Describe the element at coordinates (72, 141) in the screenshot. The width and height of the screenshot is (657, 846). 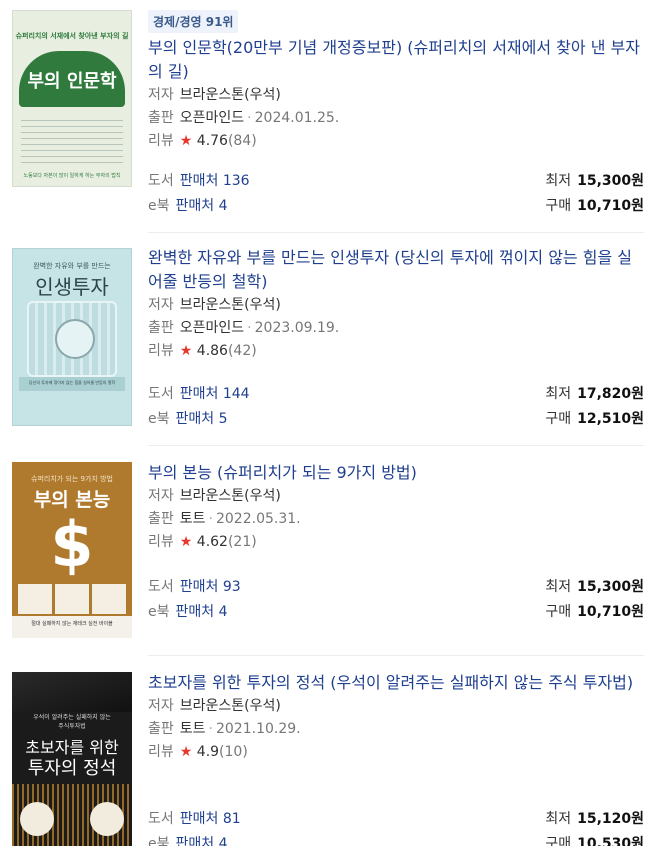
I see `cover-author-grid` at that location.